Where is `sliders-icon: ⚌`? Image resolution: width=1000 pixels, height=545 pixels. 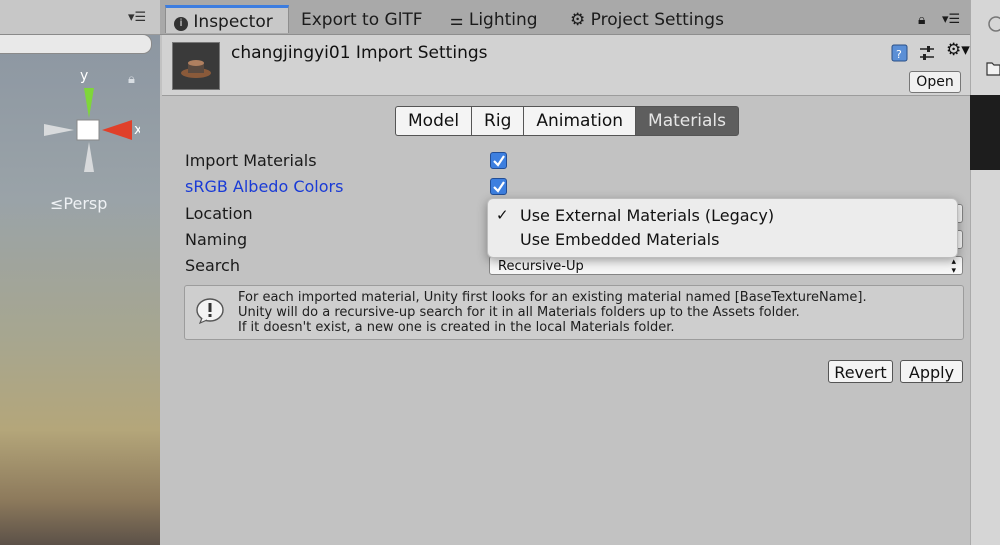
sliders-icon: ⚌ is located at coordinates (457, 20).